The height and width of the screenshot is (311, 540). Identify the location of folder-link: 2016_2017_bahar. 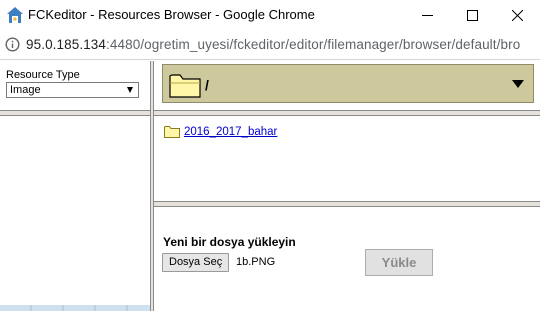
(230, 132).